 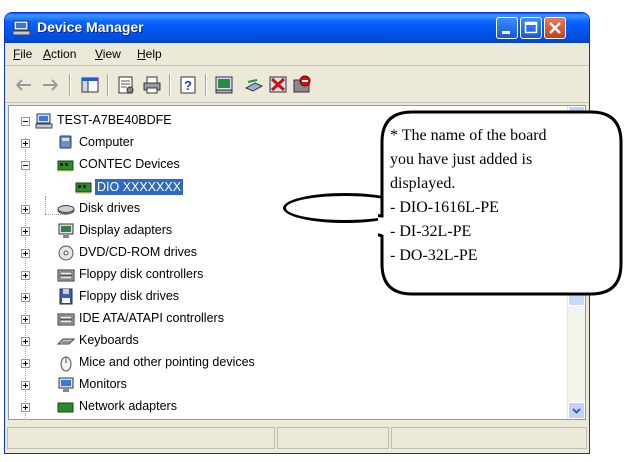 What do you see at coordinates (444, 207) in the screenshot?
I see `callout-line: - DIO-1616L-PE` at bounding box center [444, 207].